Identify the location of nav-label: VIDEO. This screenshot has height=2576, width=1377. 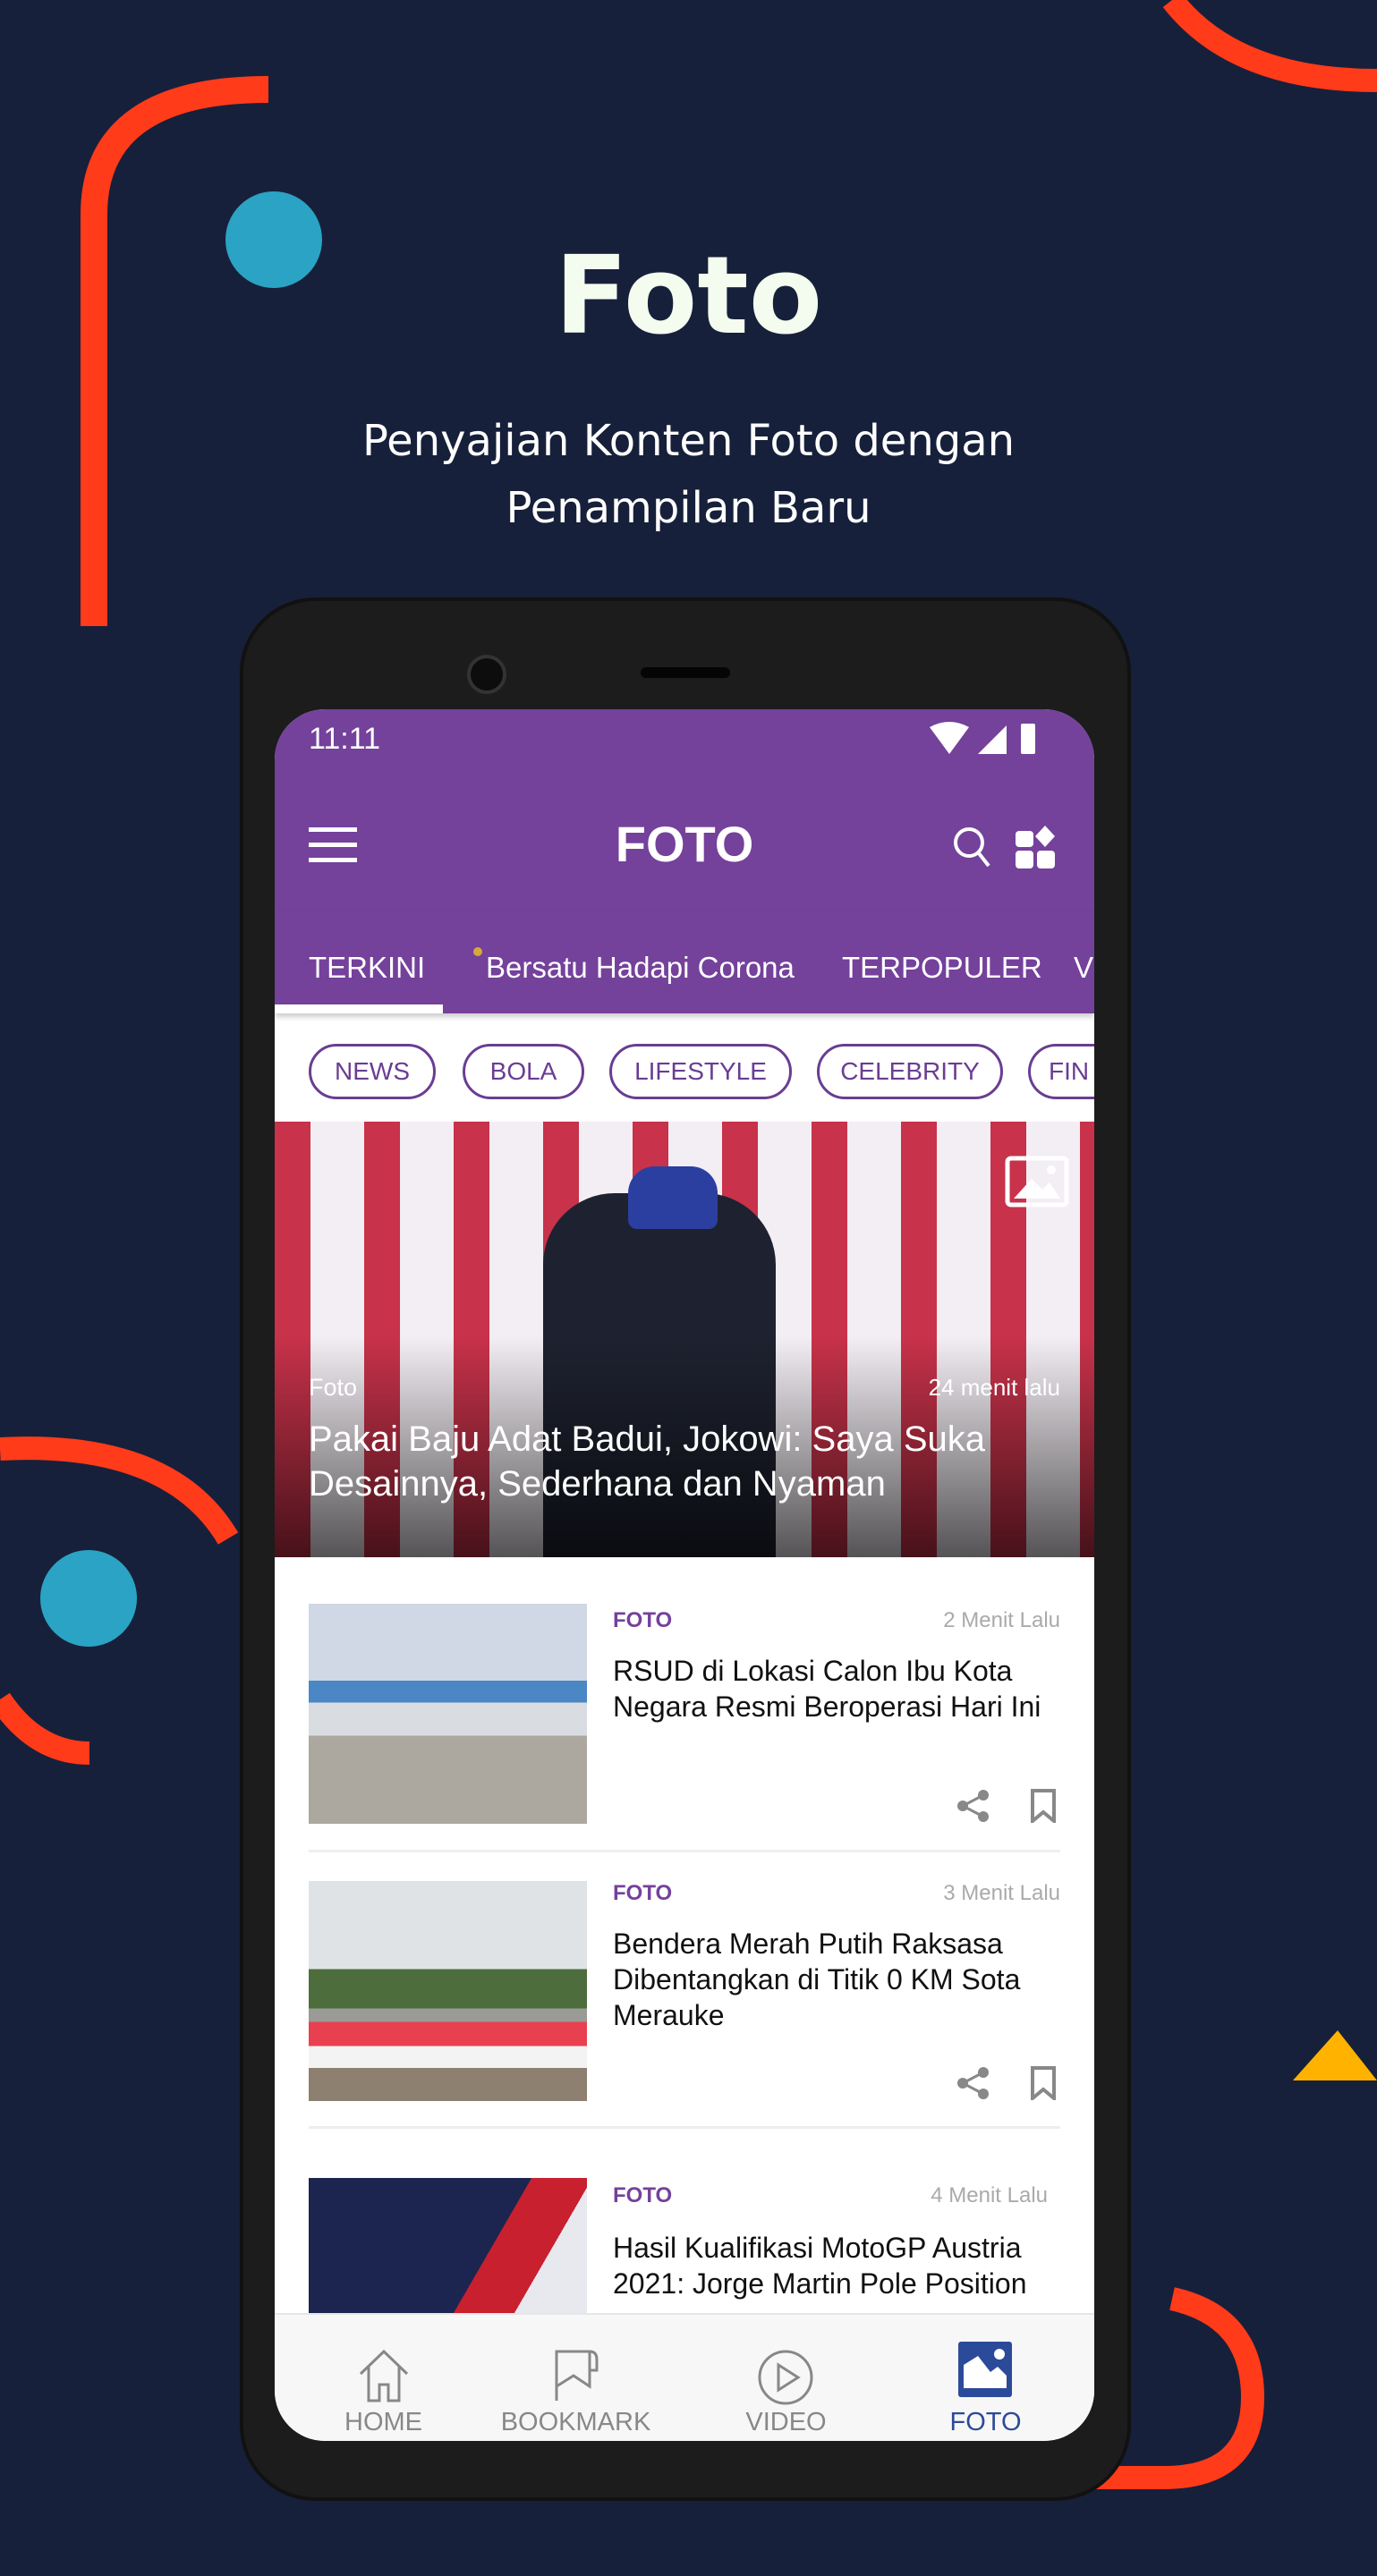
(786, 2422).